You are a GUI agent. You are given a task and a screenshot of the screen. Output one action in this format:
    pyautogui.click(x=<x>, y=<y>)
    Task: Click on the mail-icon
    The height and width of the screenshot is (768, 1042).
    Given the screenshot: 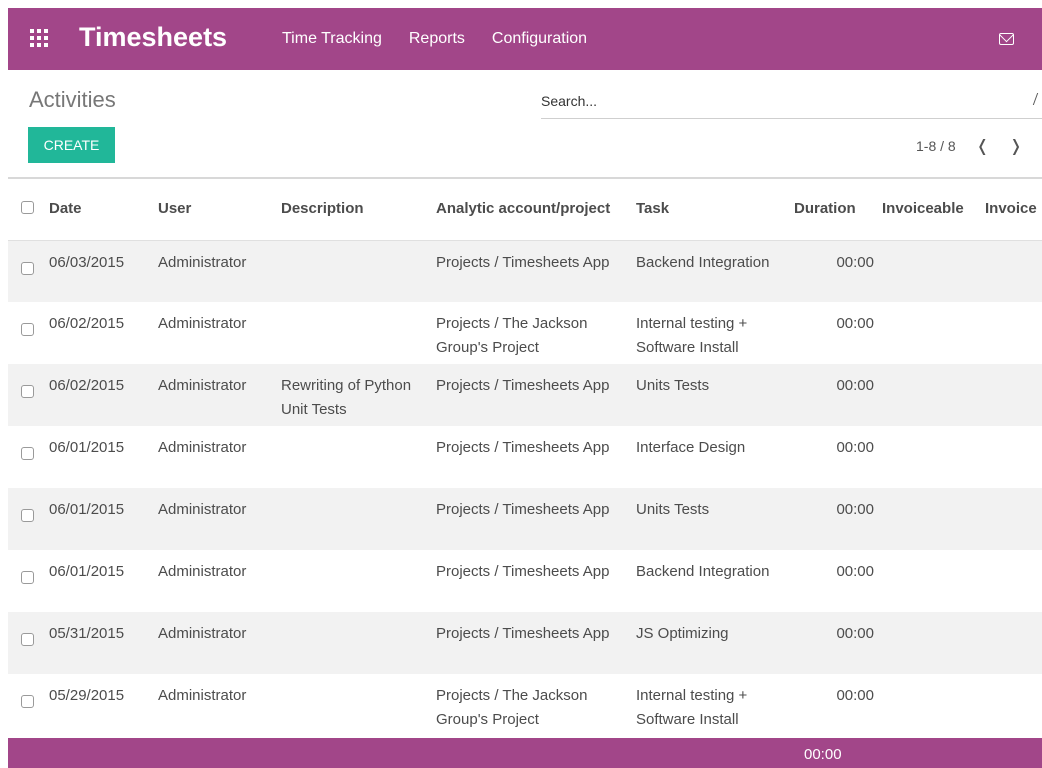 What is the action you would take?
    pyautogui.click(x=1006, y=39)
    